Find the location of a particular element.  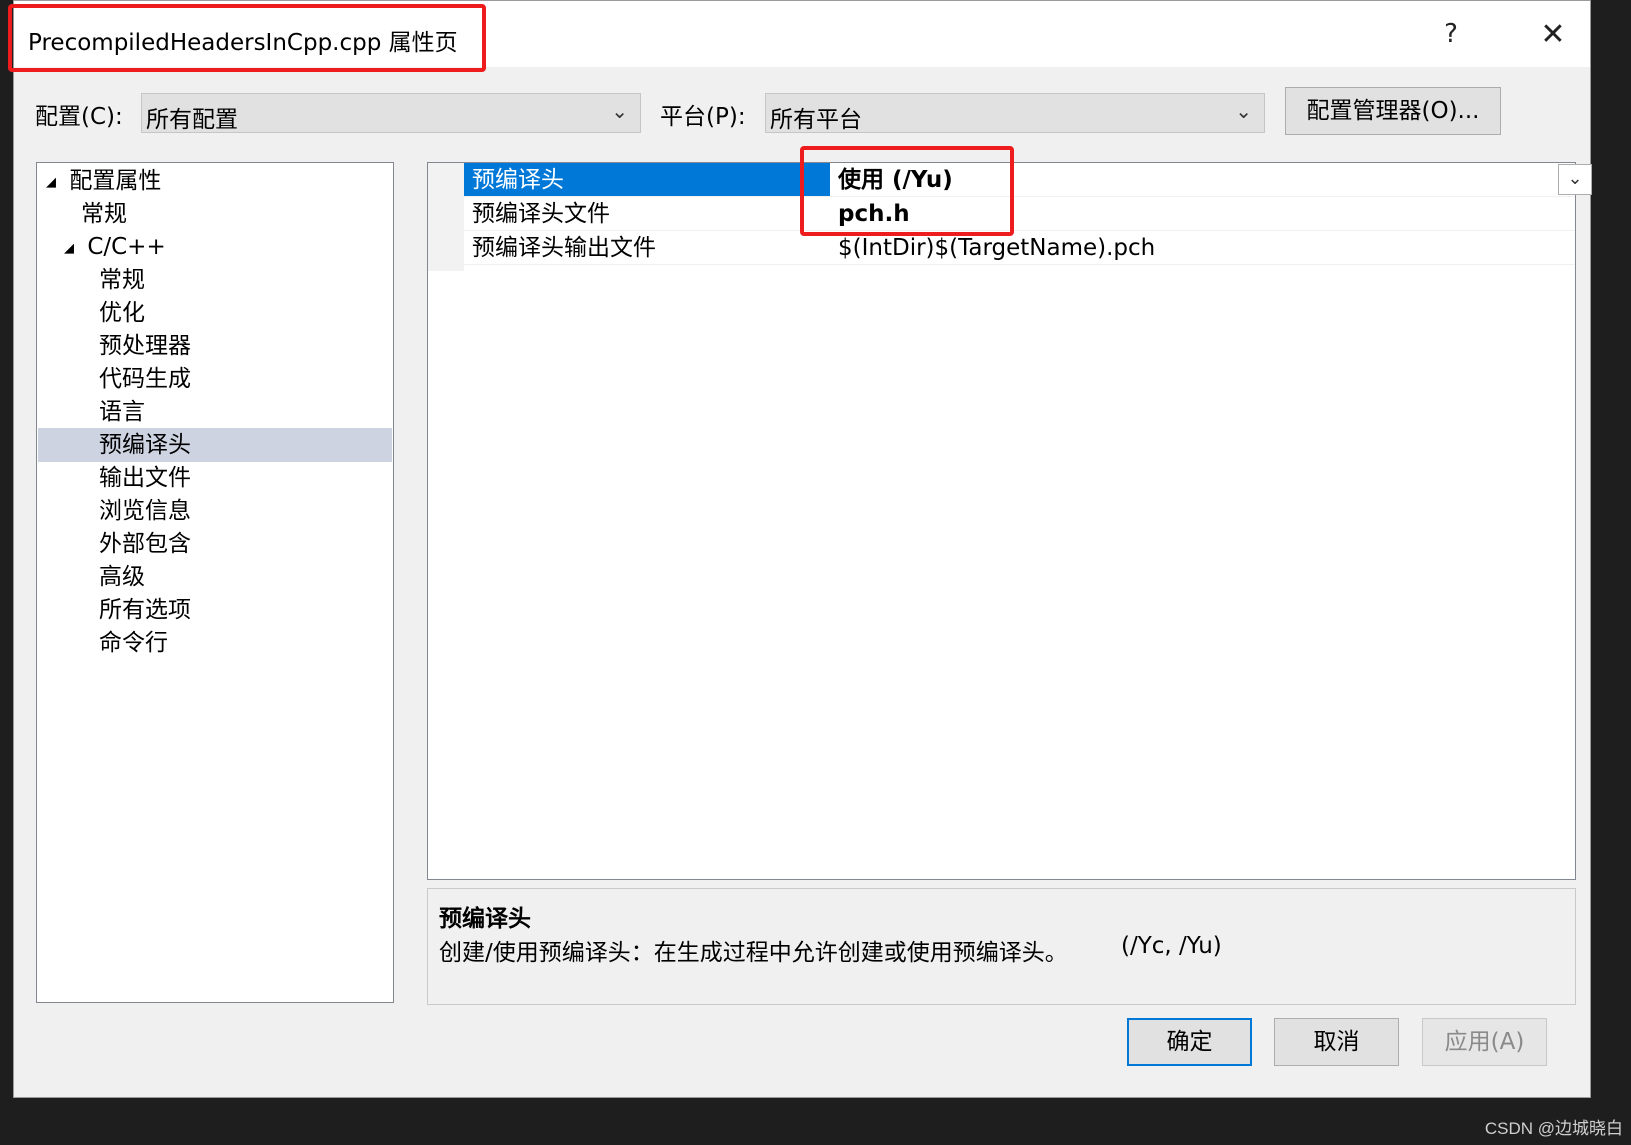

value-dropdown-button: ⌄ is located at coordinates (1575, 179).